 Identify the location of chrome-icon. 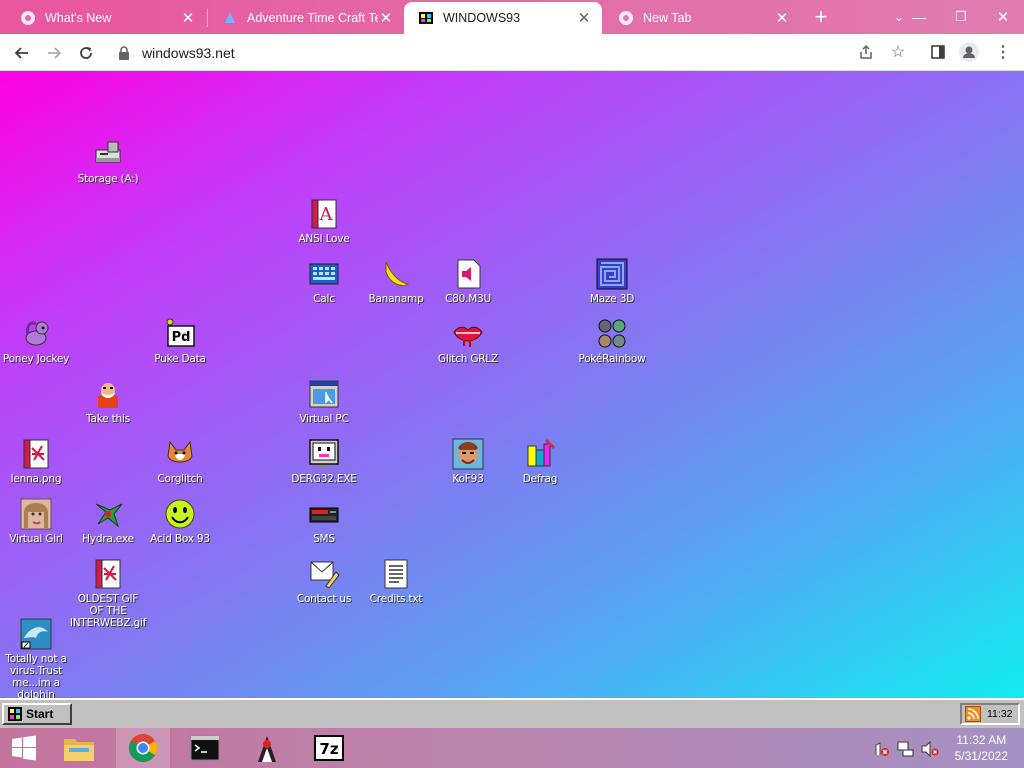
(143, 748).